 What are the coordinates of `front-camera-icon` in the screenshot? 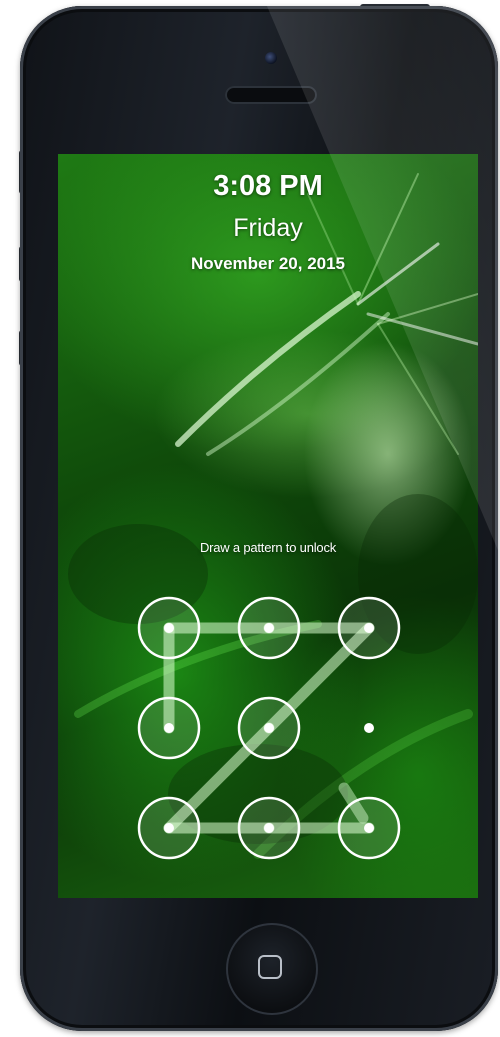 It's located at (271, 58).